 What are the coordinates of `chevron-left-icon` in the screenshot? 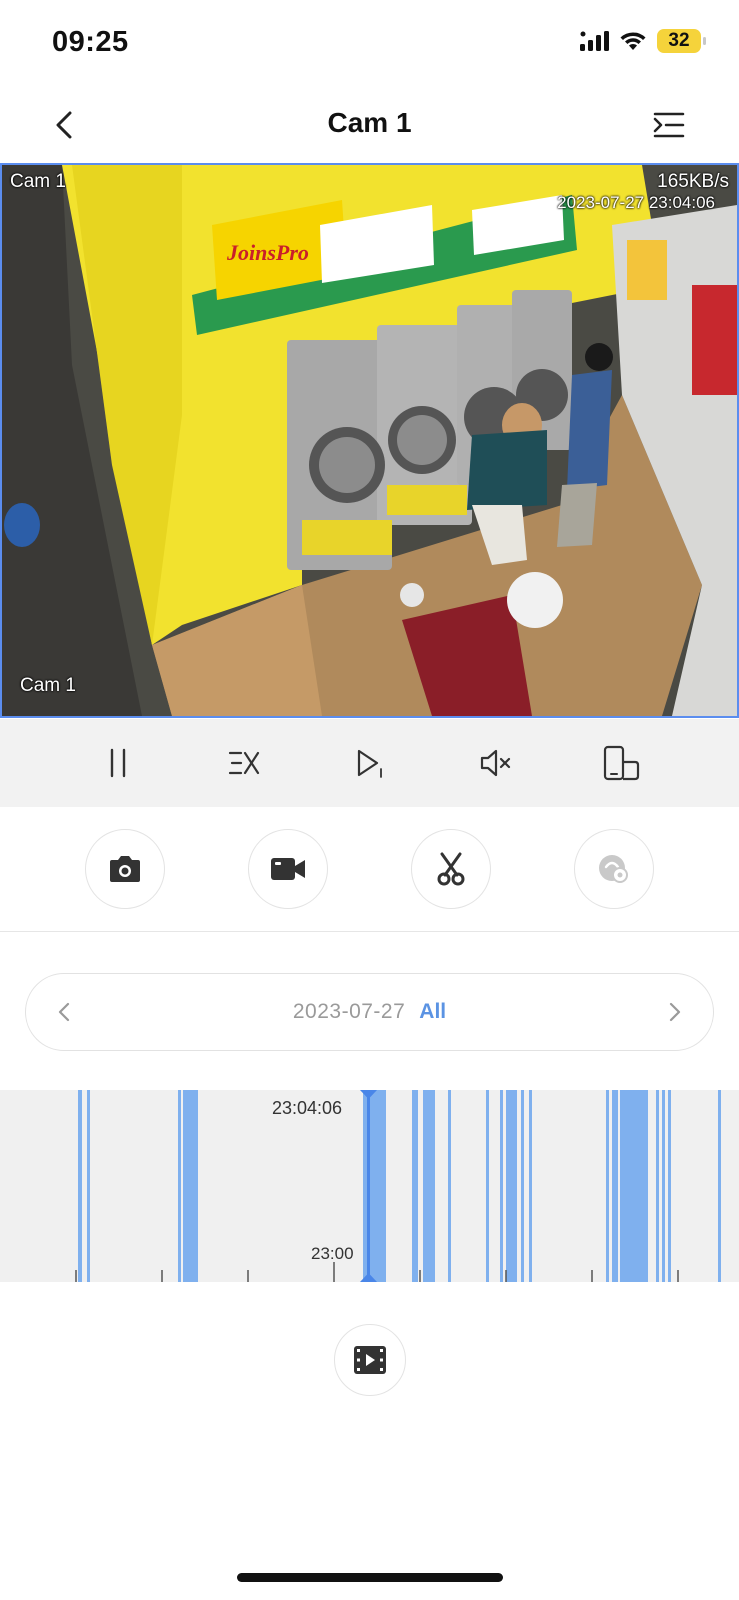 It's located at (64, 1012).